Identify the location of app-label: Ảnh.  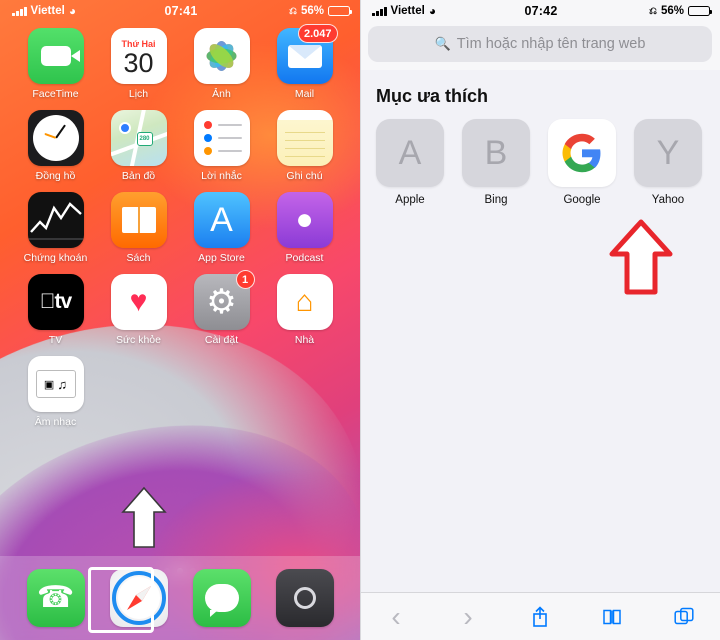
(221, 94).